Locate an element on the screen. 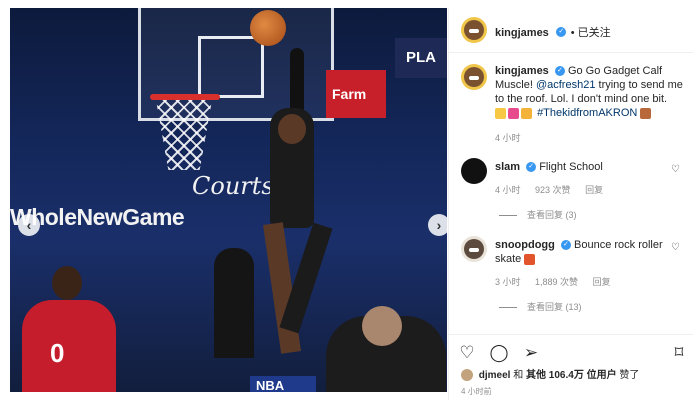 The image size is (700, 401). comment-meta: 4 小时 923 次赞 回复 is located at coordinates (555, 189).